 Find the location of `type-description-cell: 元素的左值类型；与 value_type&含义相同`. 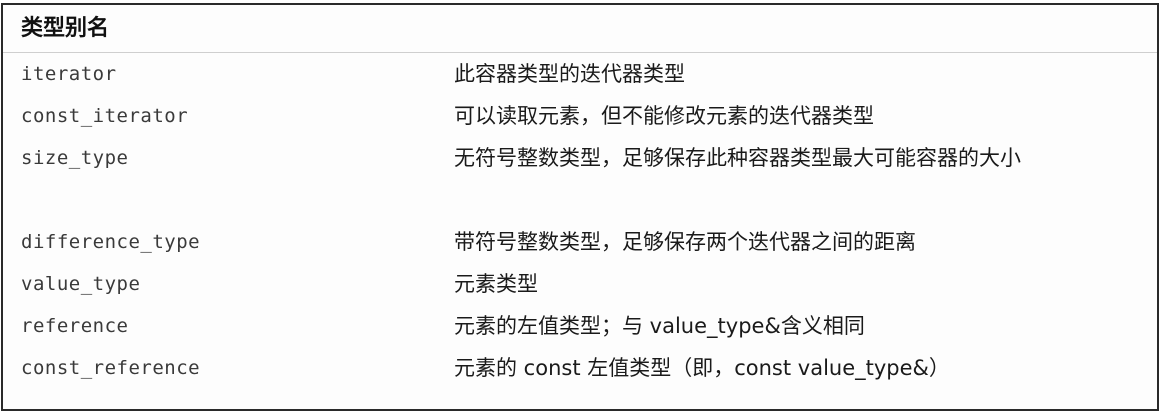

type-description-cell: 元素的左值类型；与 value_type&含义相同 is located at coordinates (659, 326).